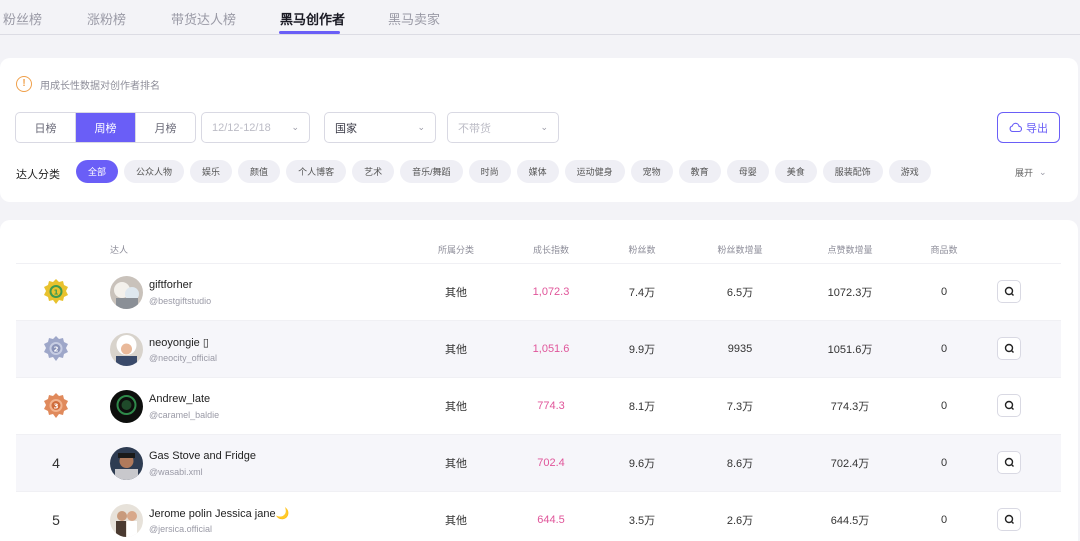  What do you see at coordinates (551, 349) in the screenshot?
I see `cell-growth-index: 1,051.6` at bounding box center [551, 349].